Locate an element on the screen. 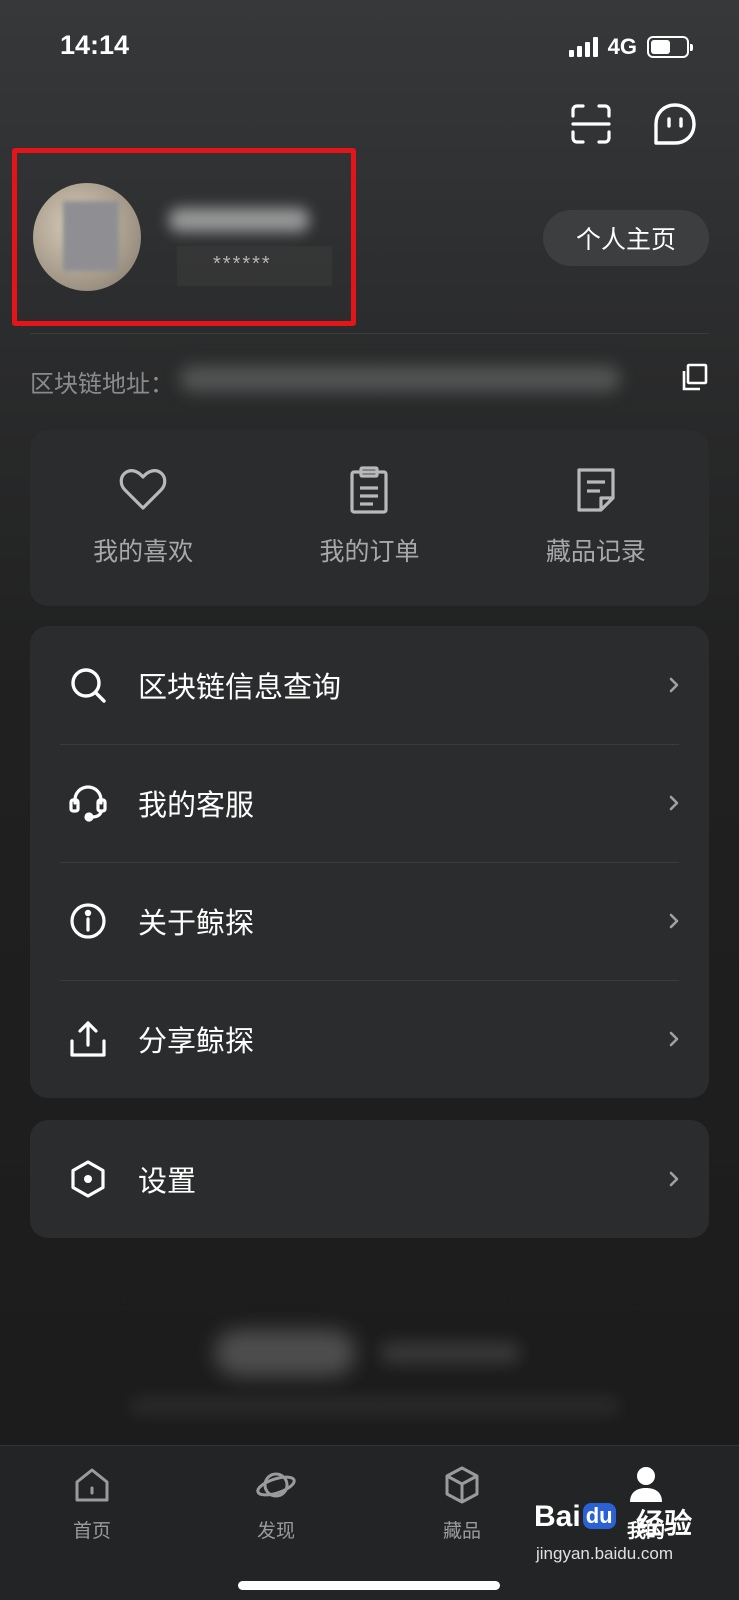 This screenshot has width=739, height=1600. heart-icon is located at coordinates (143, 489).